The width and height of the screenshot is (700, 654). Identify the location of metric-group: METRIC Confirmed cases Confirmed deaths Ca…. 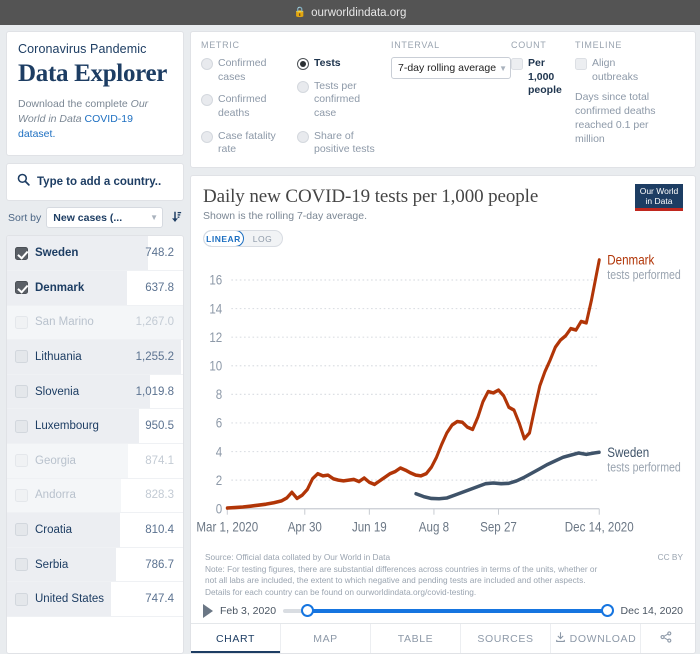
(296, 98).